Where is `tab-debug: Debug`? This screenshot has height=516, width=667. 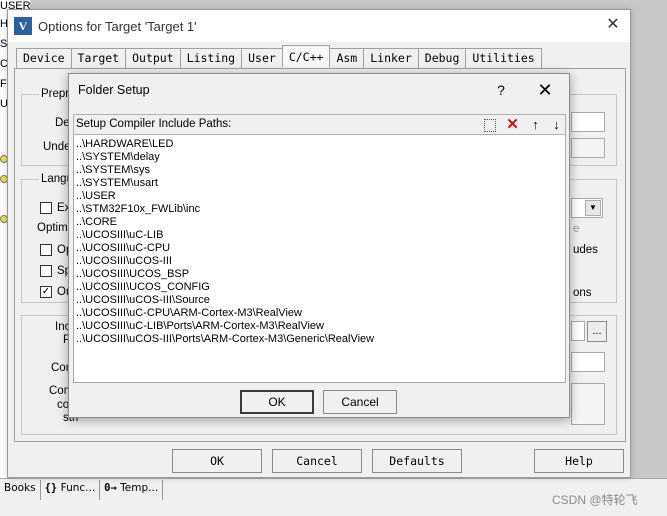
tab-debug: Debug is located at coordinates (441, 58).